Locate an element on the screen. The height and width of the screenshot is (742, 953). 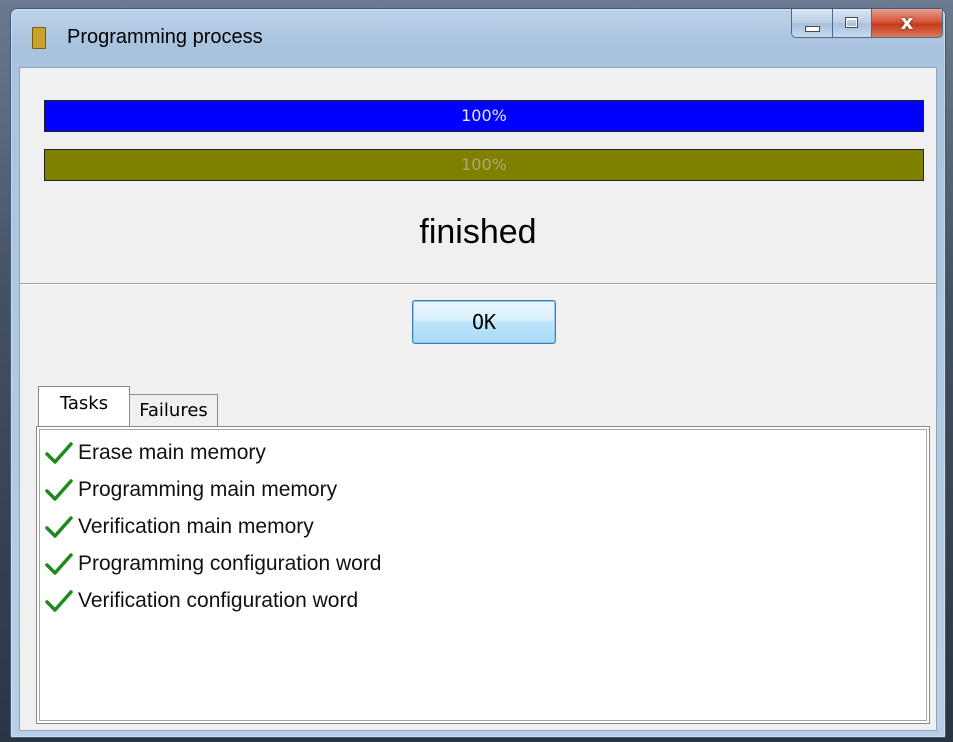
close-button: x is located at coordinates (907, 23).